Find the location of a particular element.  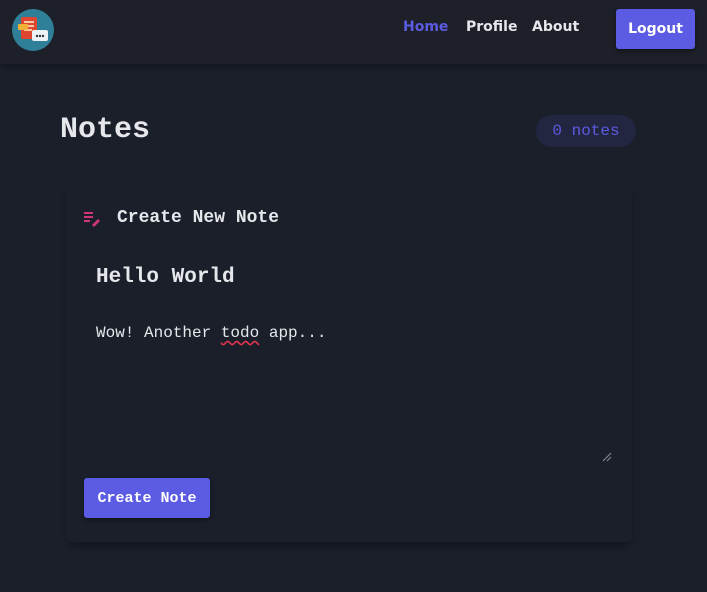

nav-link-home: Home is located at coordinates (425, 27).